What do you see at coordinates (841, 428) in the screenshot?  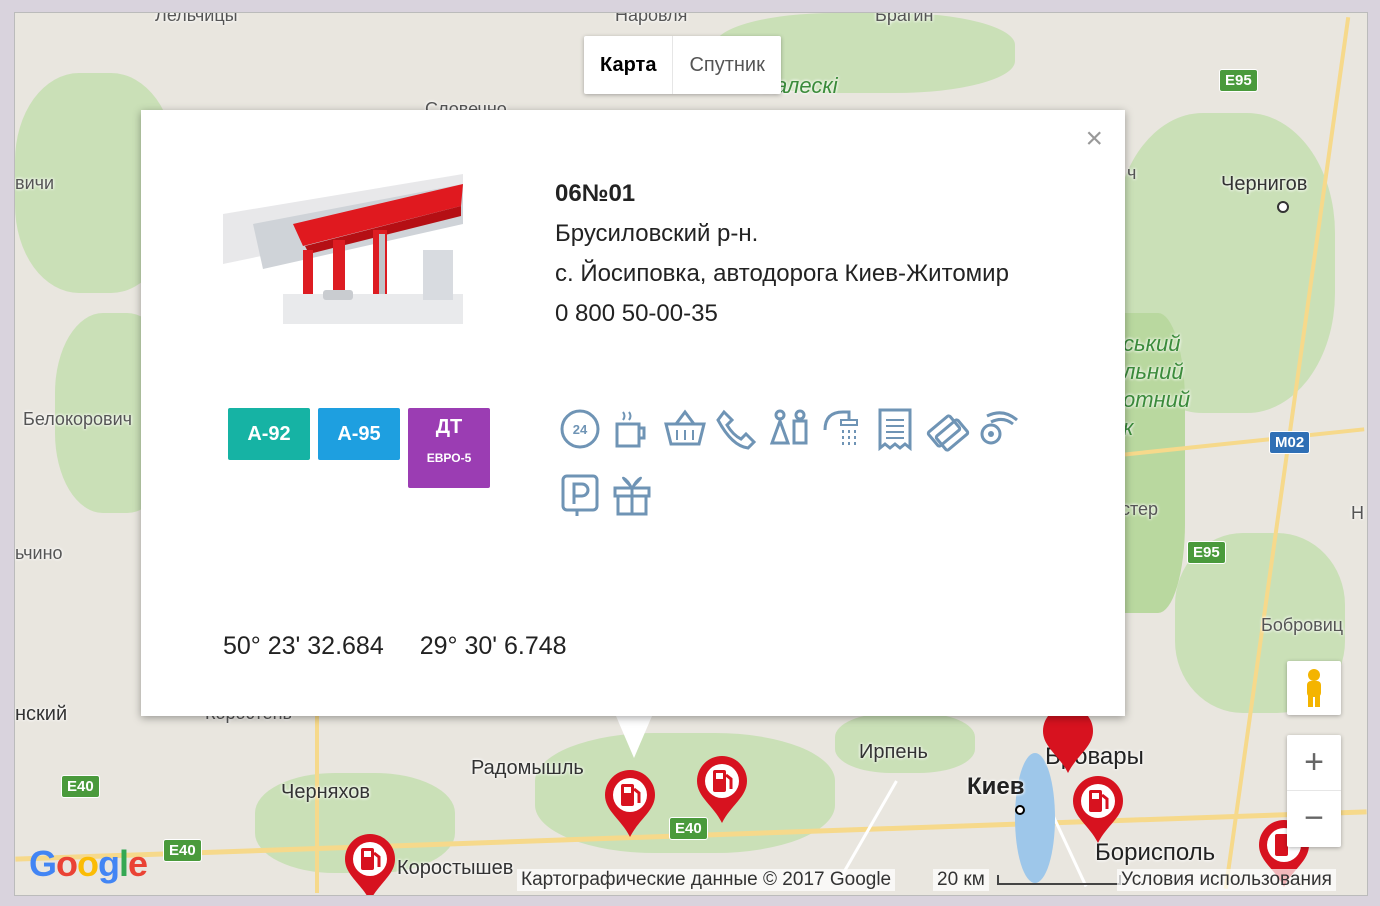 I see `shower-icon` at bounding box center [841, 428].